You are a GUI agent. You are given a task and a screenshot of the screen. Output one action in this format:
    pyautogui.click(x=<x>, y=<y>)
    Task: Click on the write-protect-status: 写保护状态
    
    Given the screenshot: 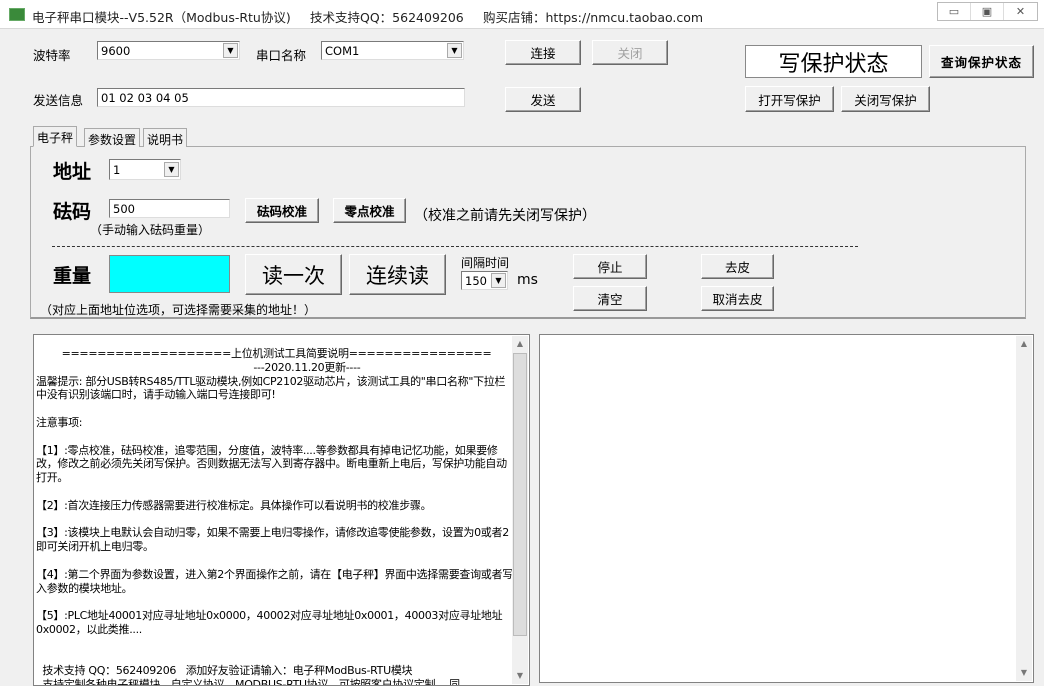 What is the action you would take?
    pyautogui.click(x=833, y=61)
    